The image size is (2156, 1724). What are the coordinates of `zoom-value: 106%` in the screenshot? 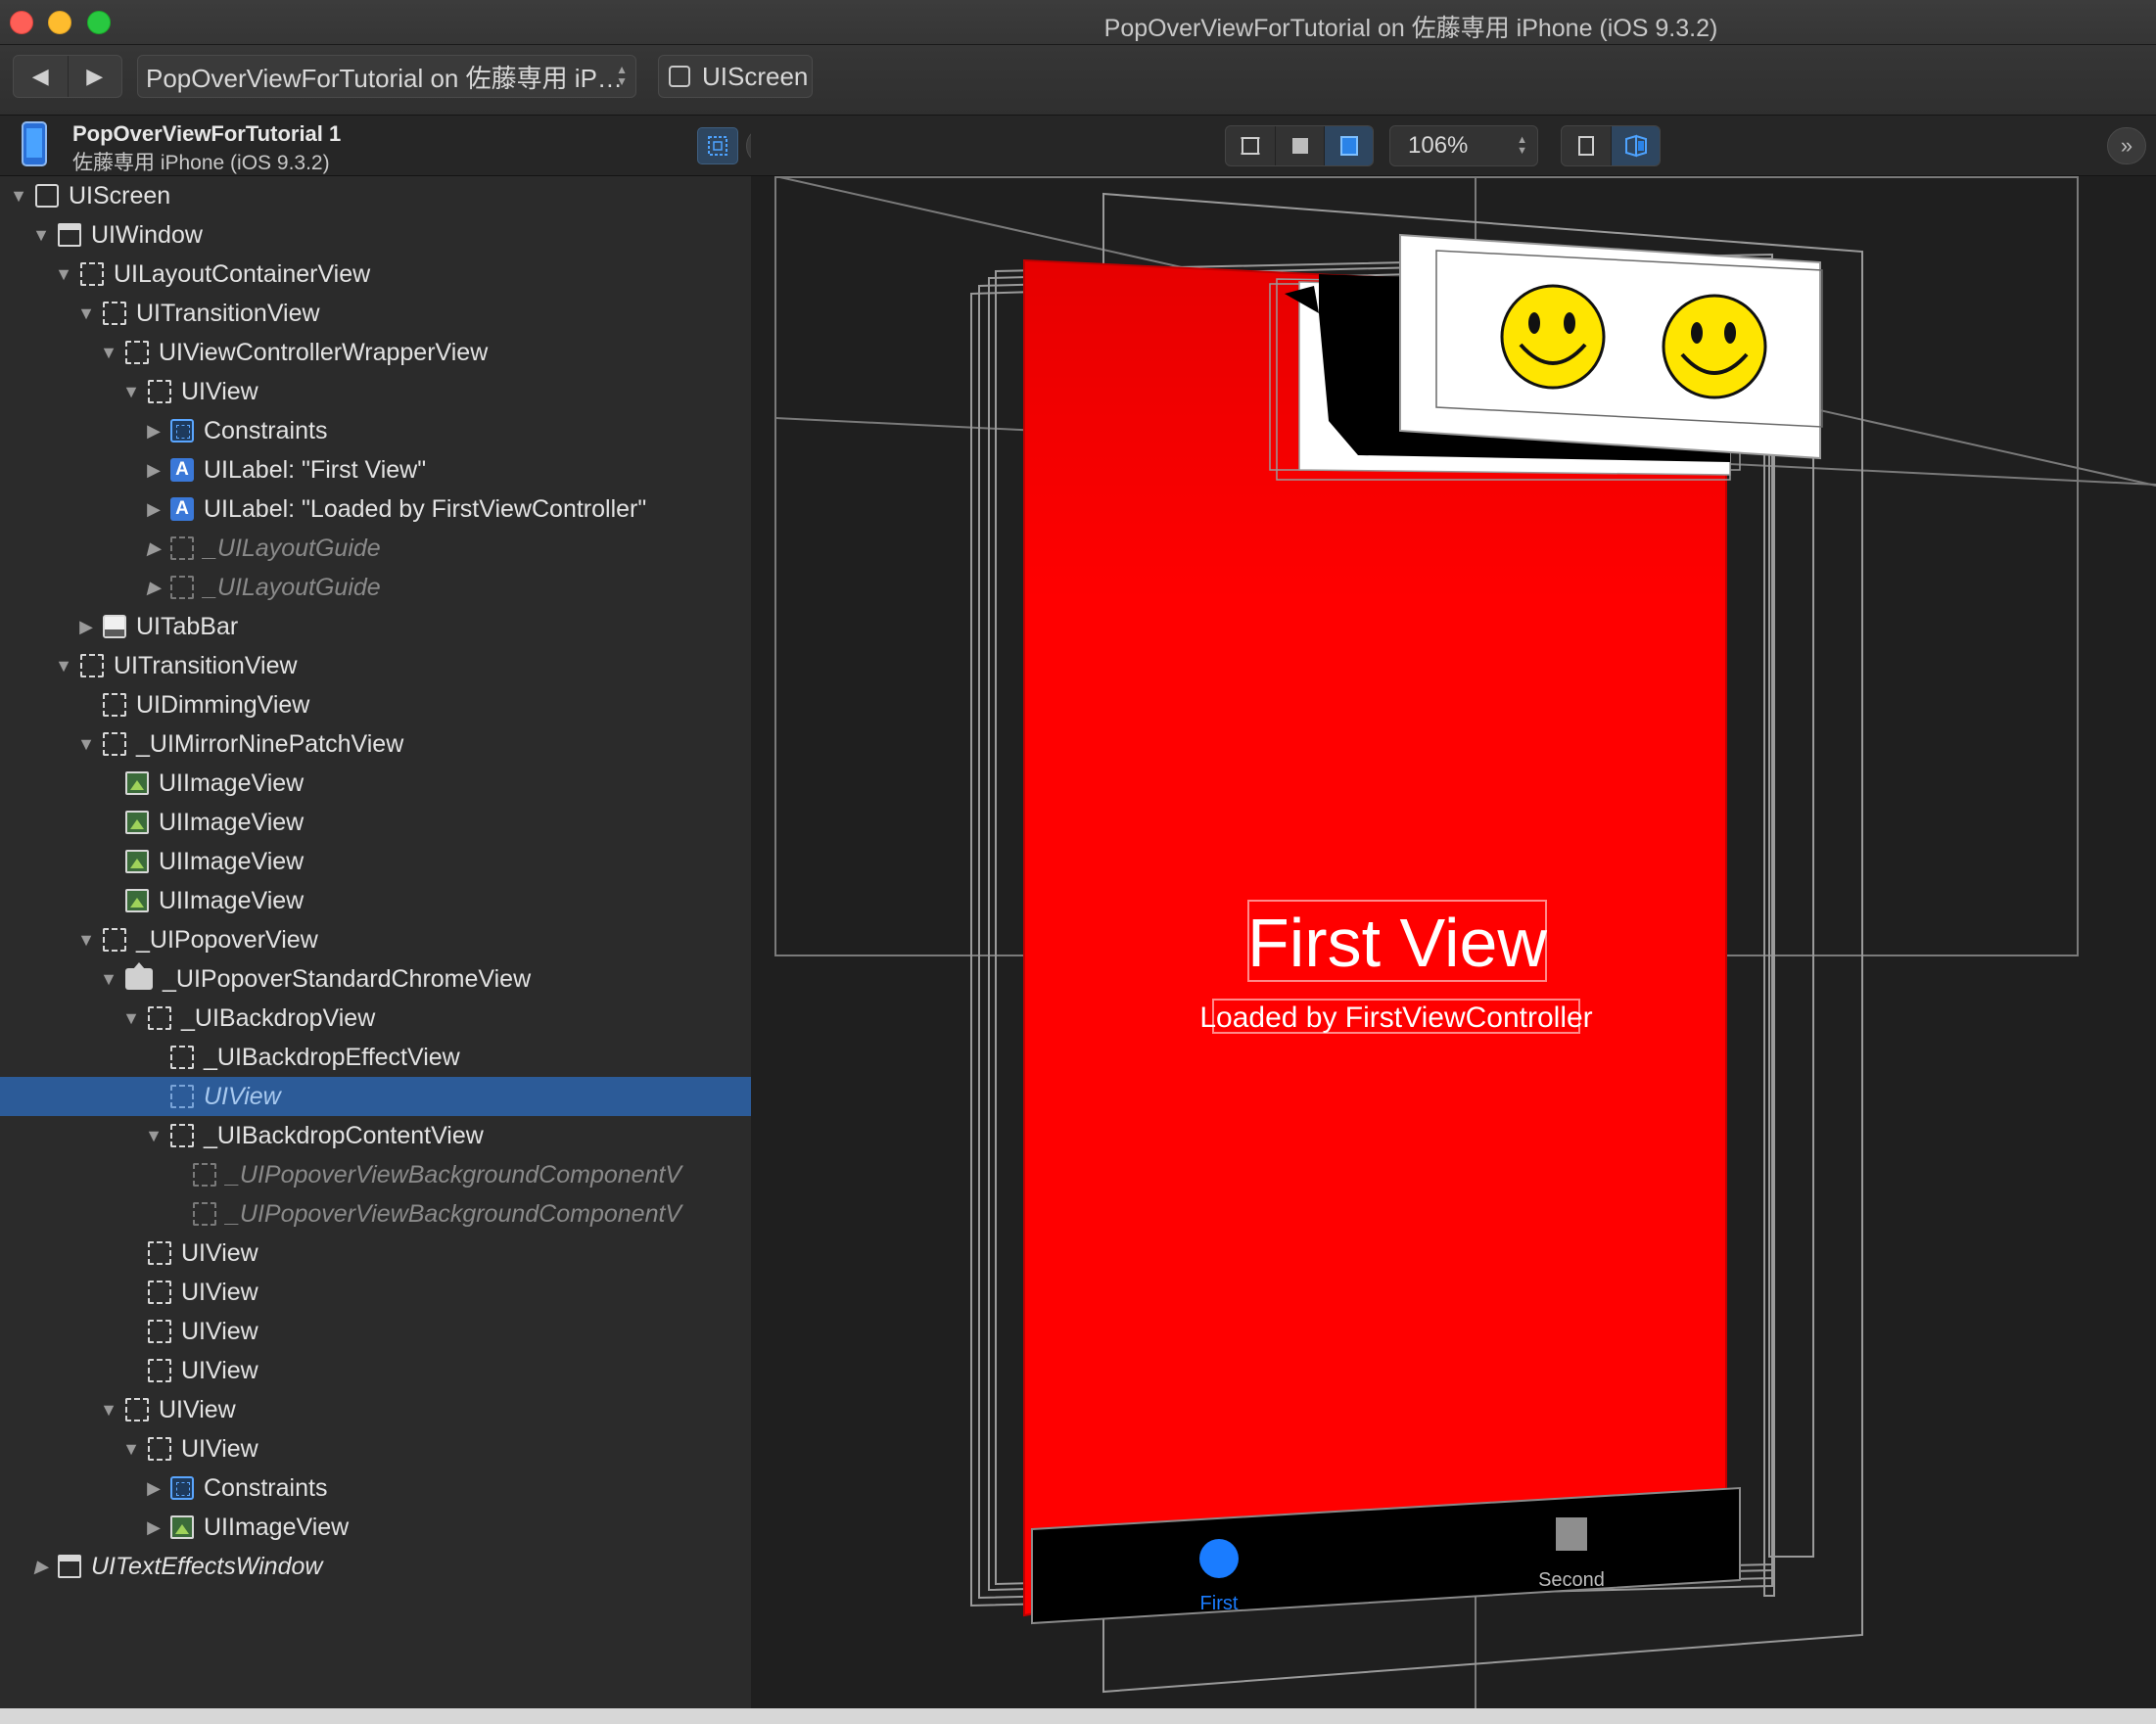 It's located at (1439, 145).